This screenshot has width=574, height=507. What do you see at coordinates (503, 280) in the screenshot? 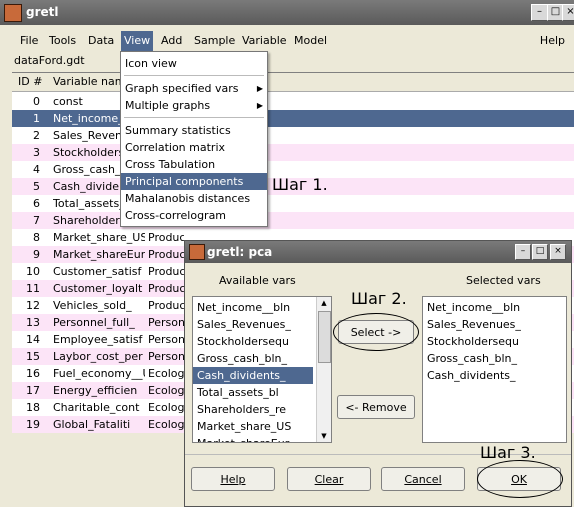
I see `selected-vars-label: Selected vars` at bounding box center [503, 280].